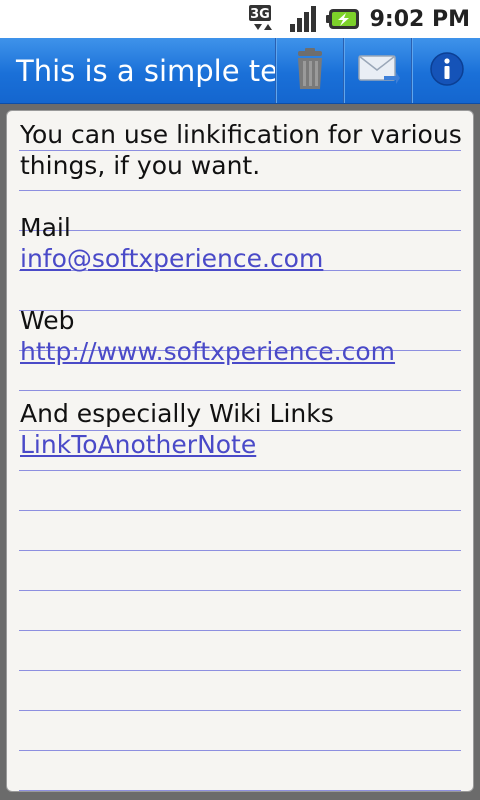 The height and width of the screenshot is (800, 480). Describe the element at coordinates (138, 444) in the screenshot. I see `wiki-link: LinkToAnotherNote` at that location.